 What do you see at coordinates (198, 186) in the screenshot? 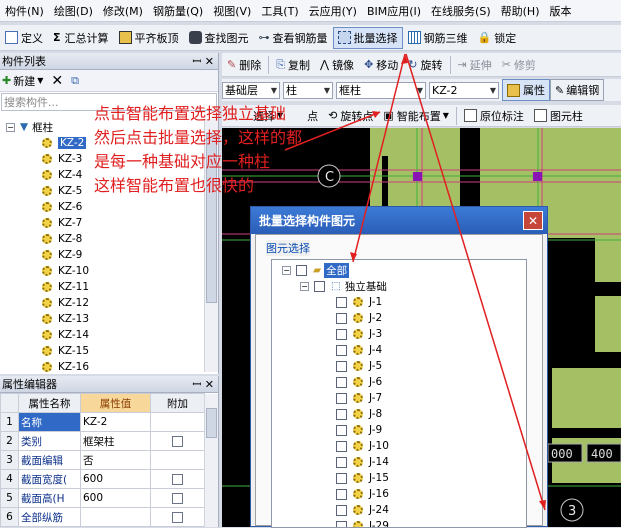
I see `annotation-line: 这样智能布置也很快的` at bounding box center [198, 186].